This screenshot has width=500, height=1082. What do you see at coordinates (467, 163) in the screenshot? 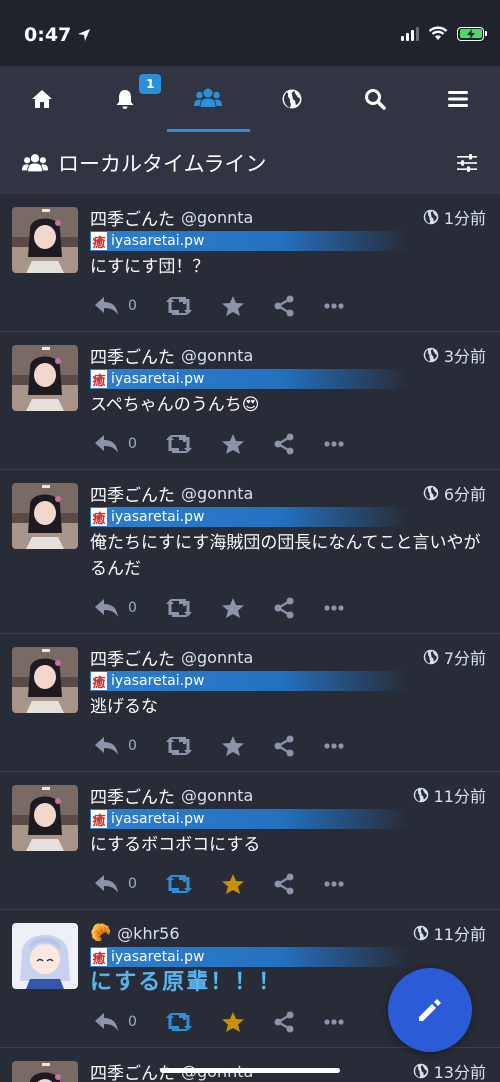
I see `column-settings-icon` at bounding box center [467, 163].